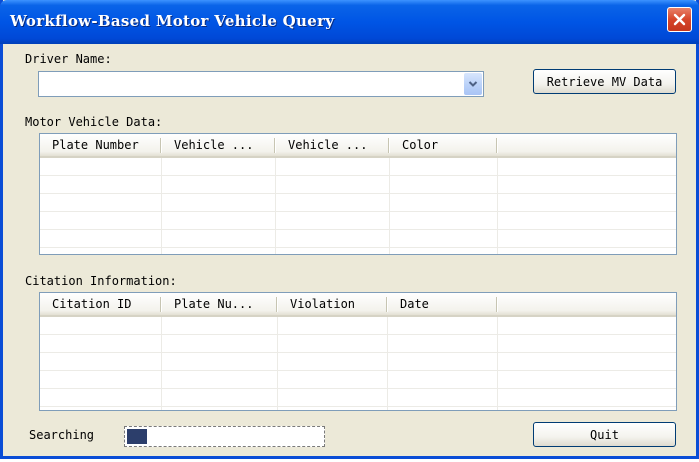 This screenshot has height=462, width=699. Describe the element at coordinates (443, 145) in the screenshot. I see `column-header-color: Color` at that location.